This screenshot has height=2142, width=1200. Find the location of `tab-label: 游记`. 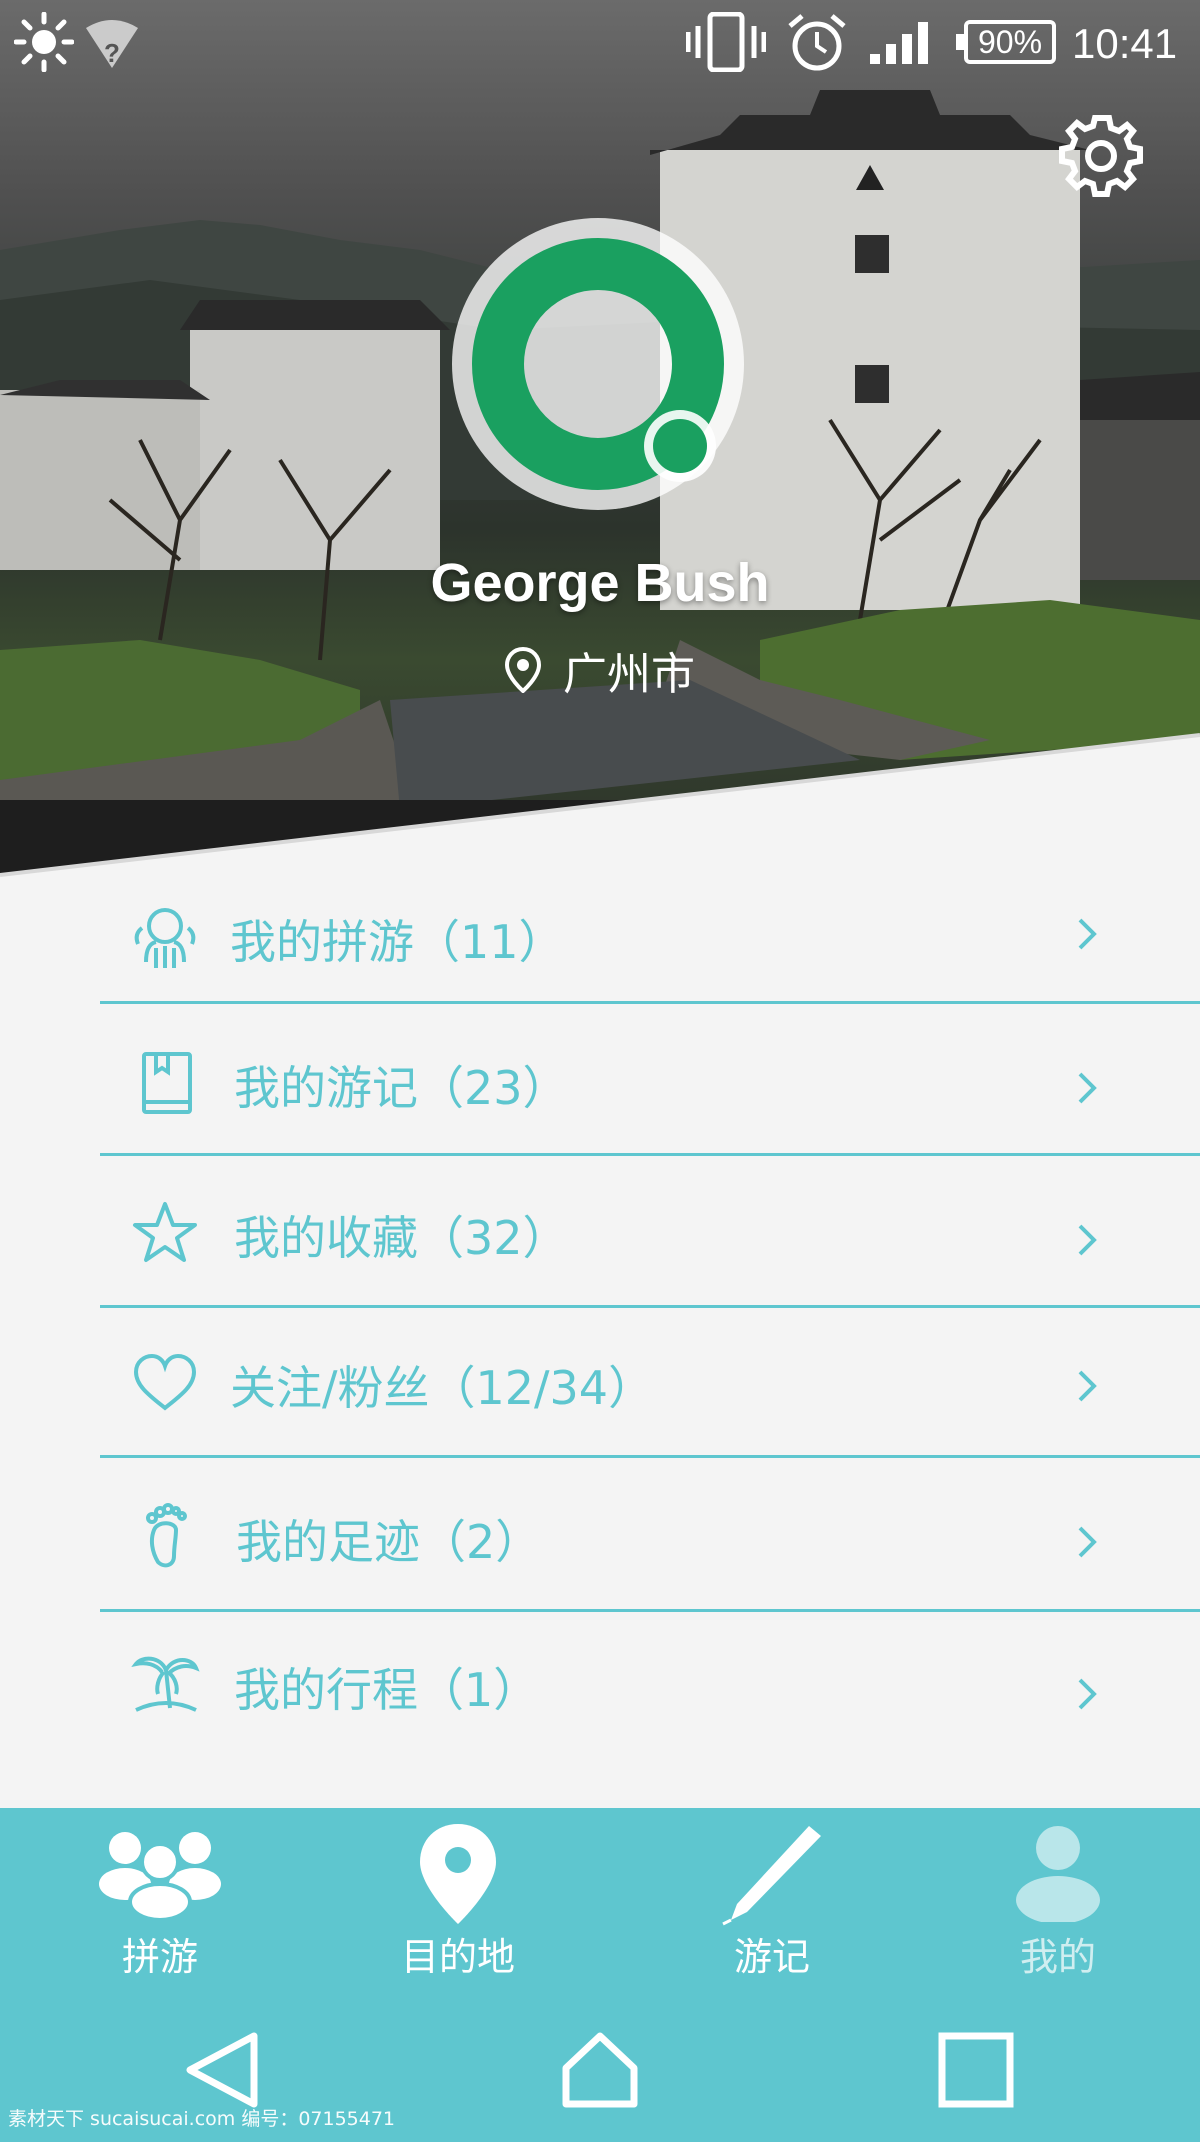

tab-label: 游记 is located at coordinates (771, 1957).